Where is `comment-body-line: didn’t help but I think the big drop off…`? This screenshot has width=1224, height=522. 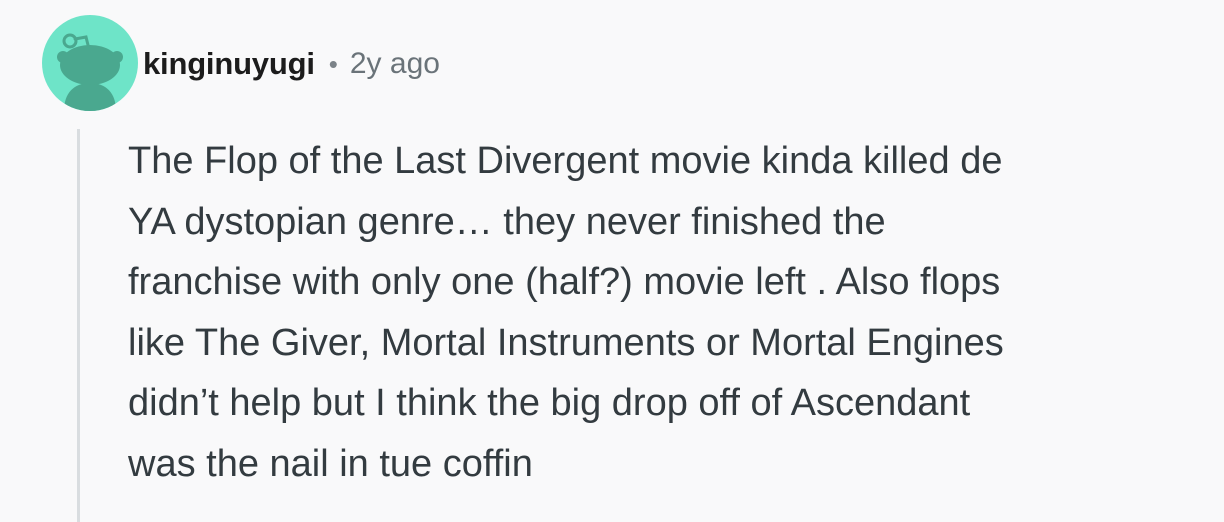
comment-body-line: didn’t help but I think the big drop off… is located at coordinates (549, 403).